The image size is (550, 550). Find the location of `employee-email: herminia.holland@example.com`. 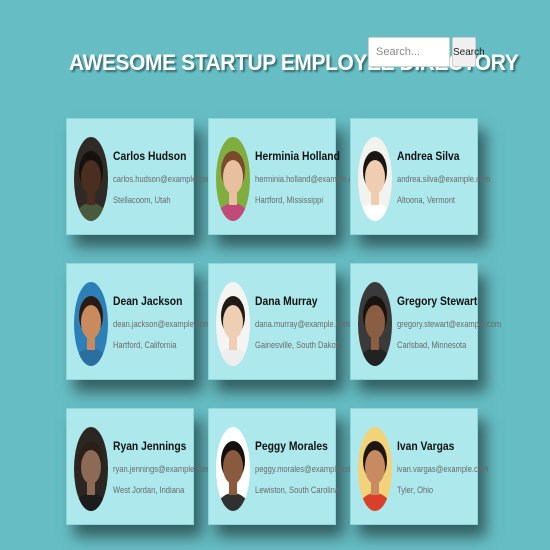

employee-email: herminia.holland@example.com is located at coordinates (309, 179).